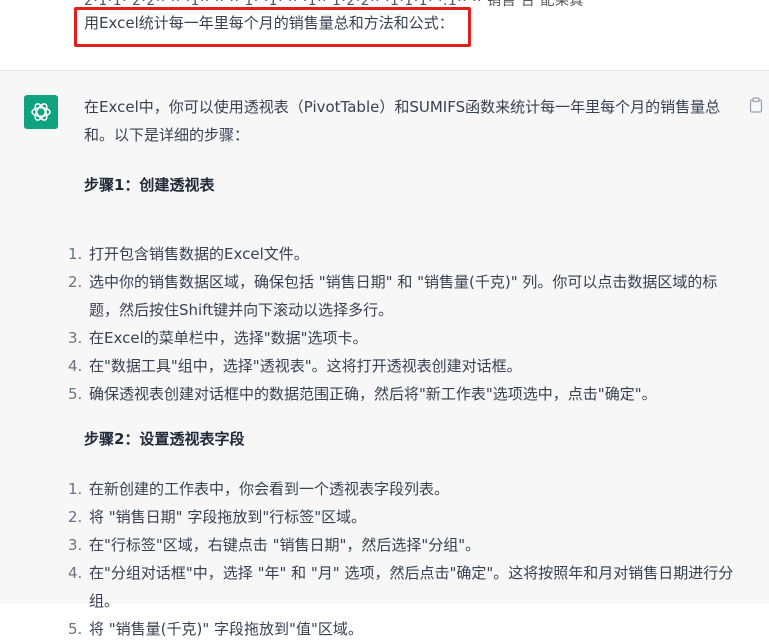 The height and width of the screenshot is (643, 769). I want to click on openai-logo-icon, so click(41, 112).